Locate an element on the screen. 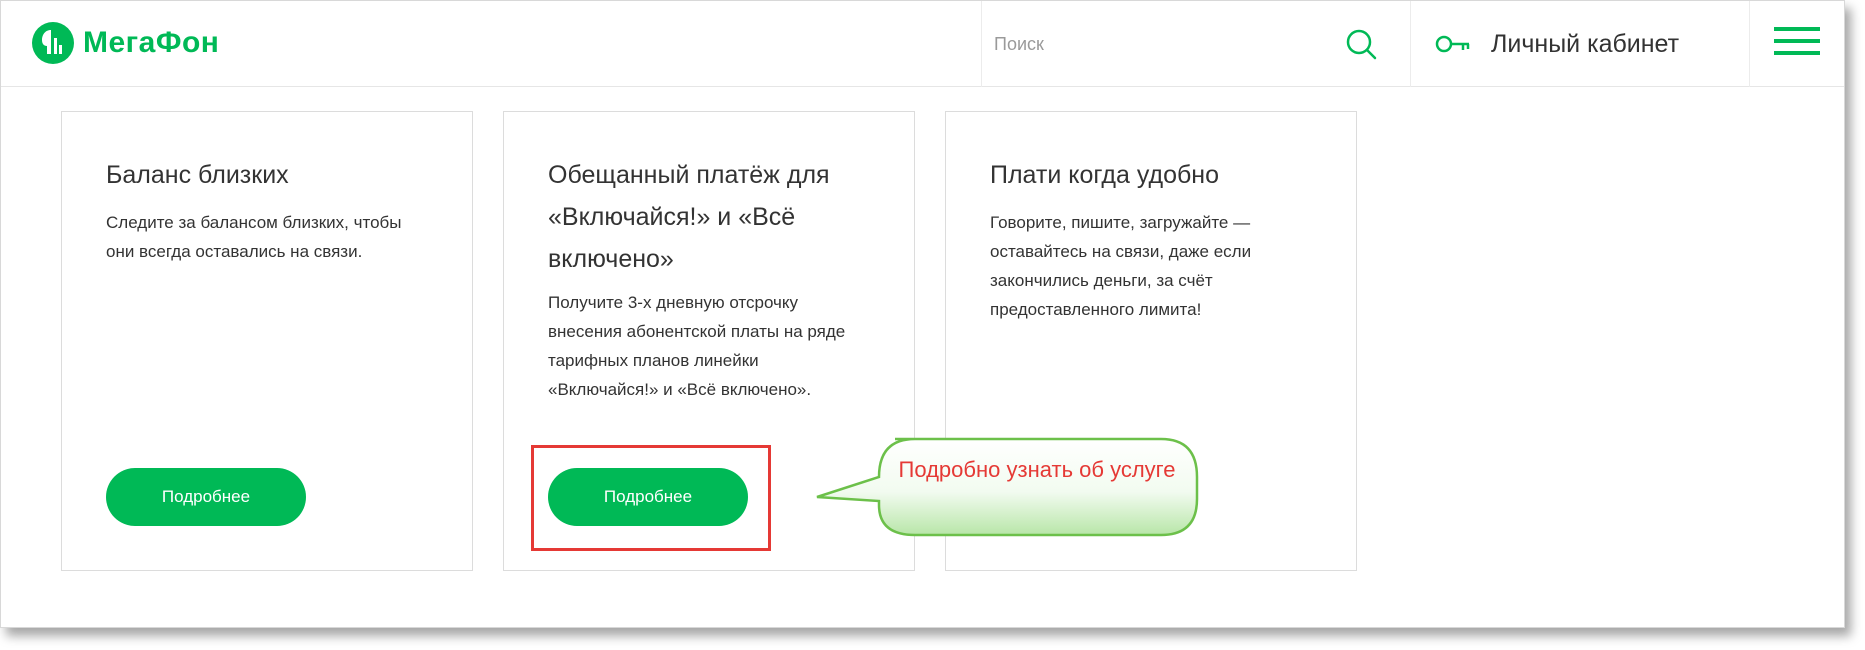 This screenshot has height=650, width=1865. account-link: Личный кабинет is located at coordinates (1557, 44).